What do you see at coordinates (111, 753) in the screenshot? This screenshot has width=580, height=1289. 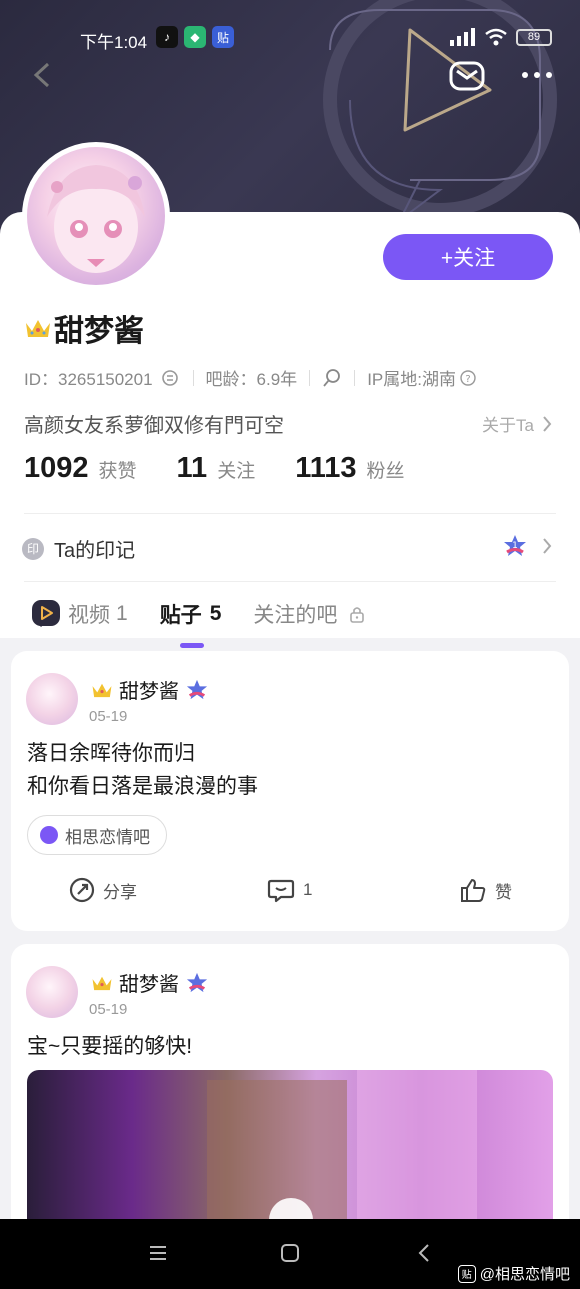 I see `post-text-line: 落日余晖待你而归` at bounding box center [111, 753].